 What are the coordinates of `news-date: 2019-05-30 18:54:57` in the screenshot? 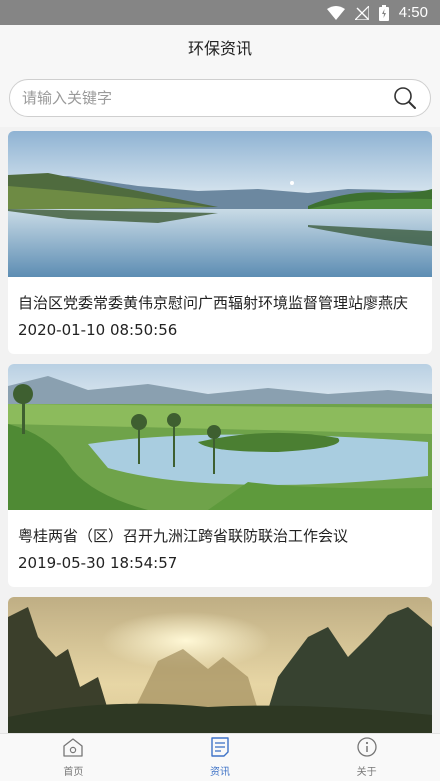 It's located at (98, 563).